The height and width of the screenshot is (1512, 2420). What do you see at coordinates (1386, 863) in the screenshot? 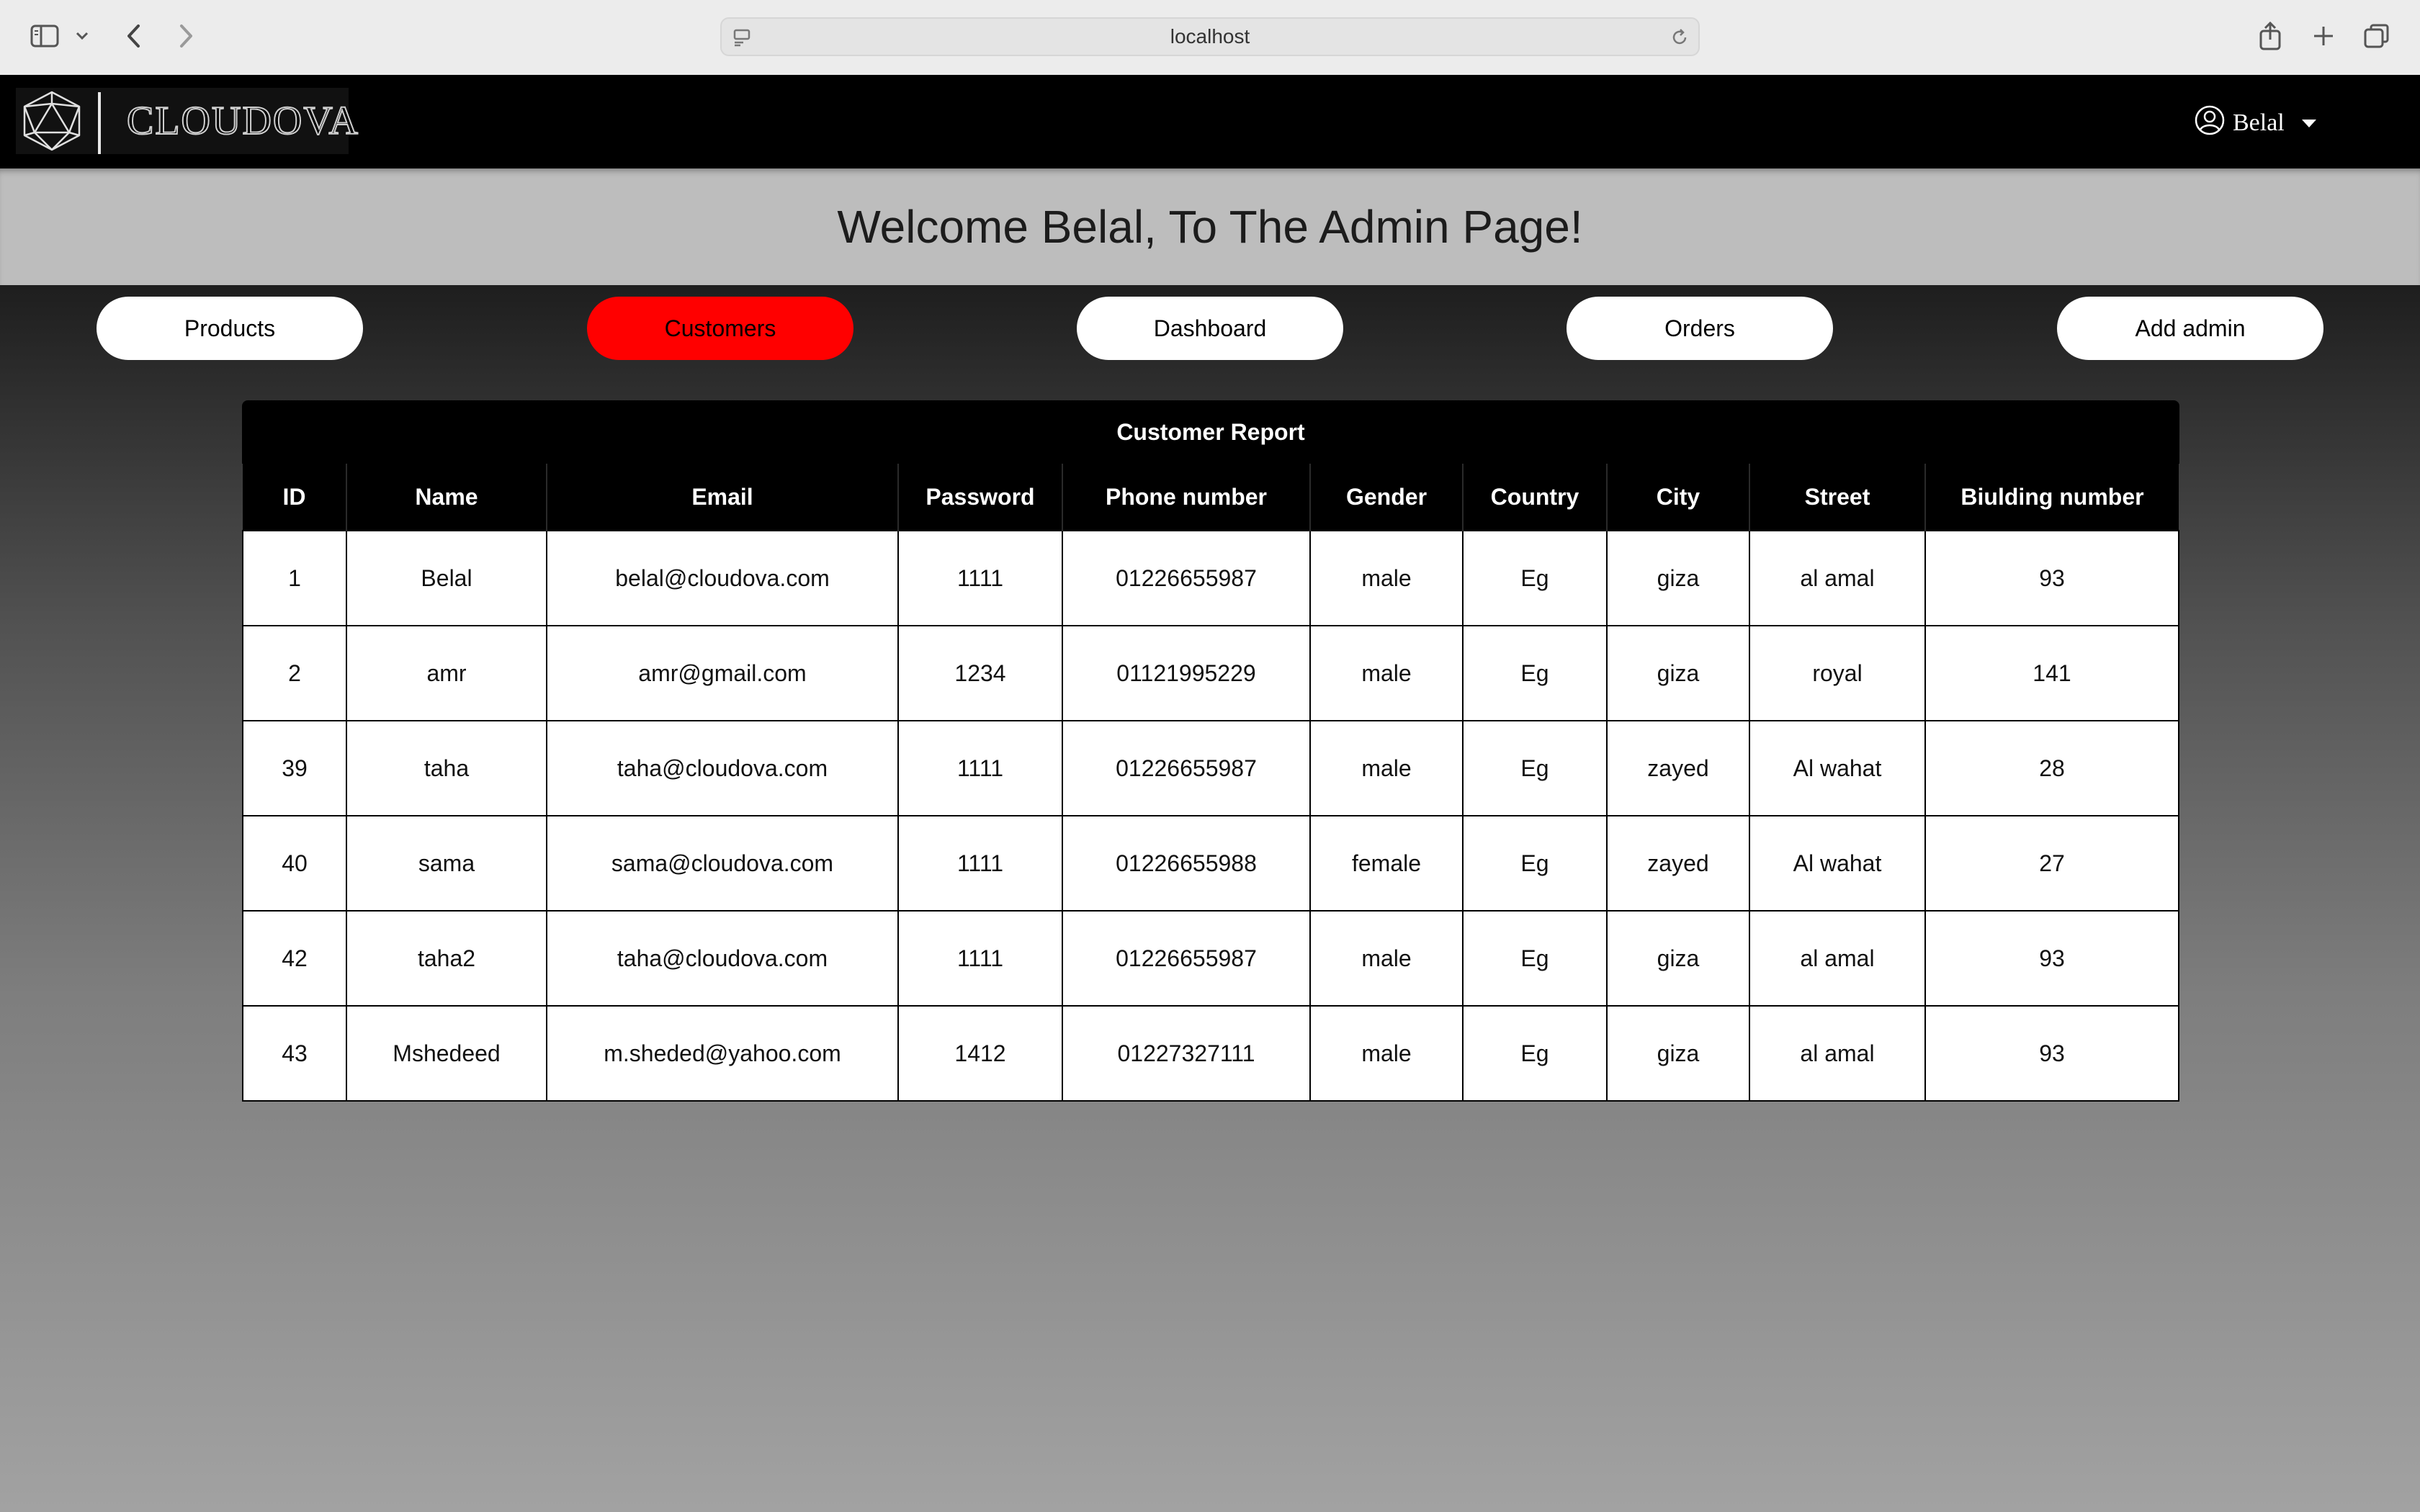
I see `cell-gender: female` at bounding box center [1386, 863].